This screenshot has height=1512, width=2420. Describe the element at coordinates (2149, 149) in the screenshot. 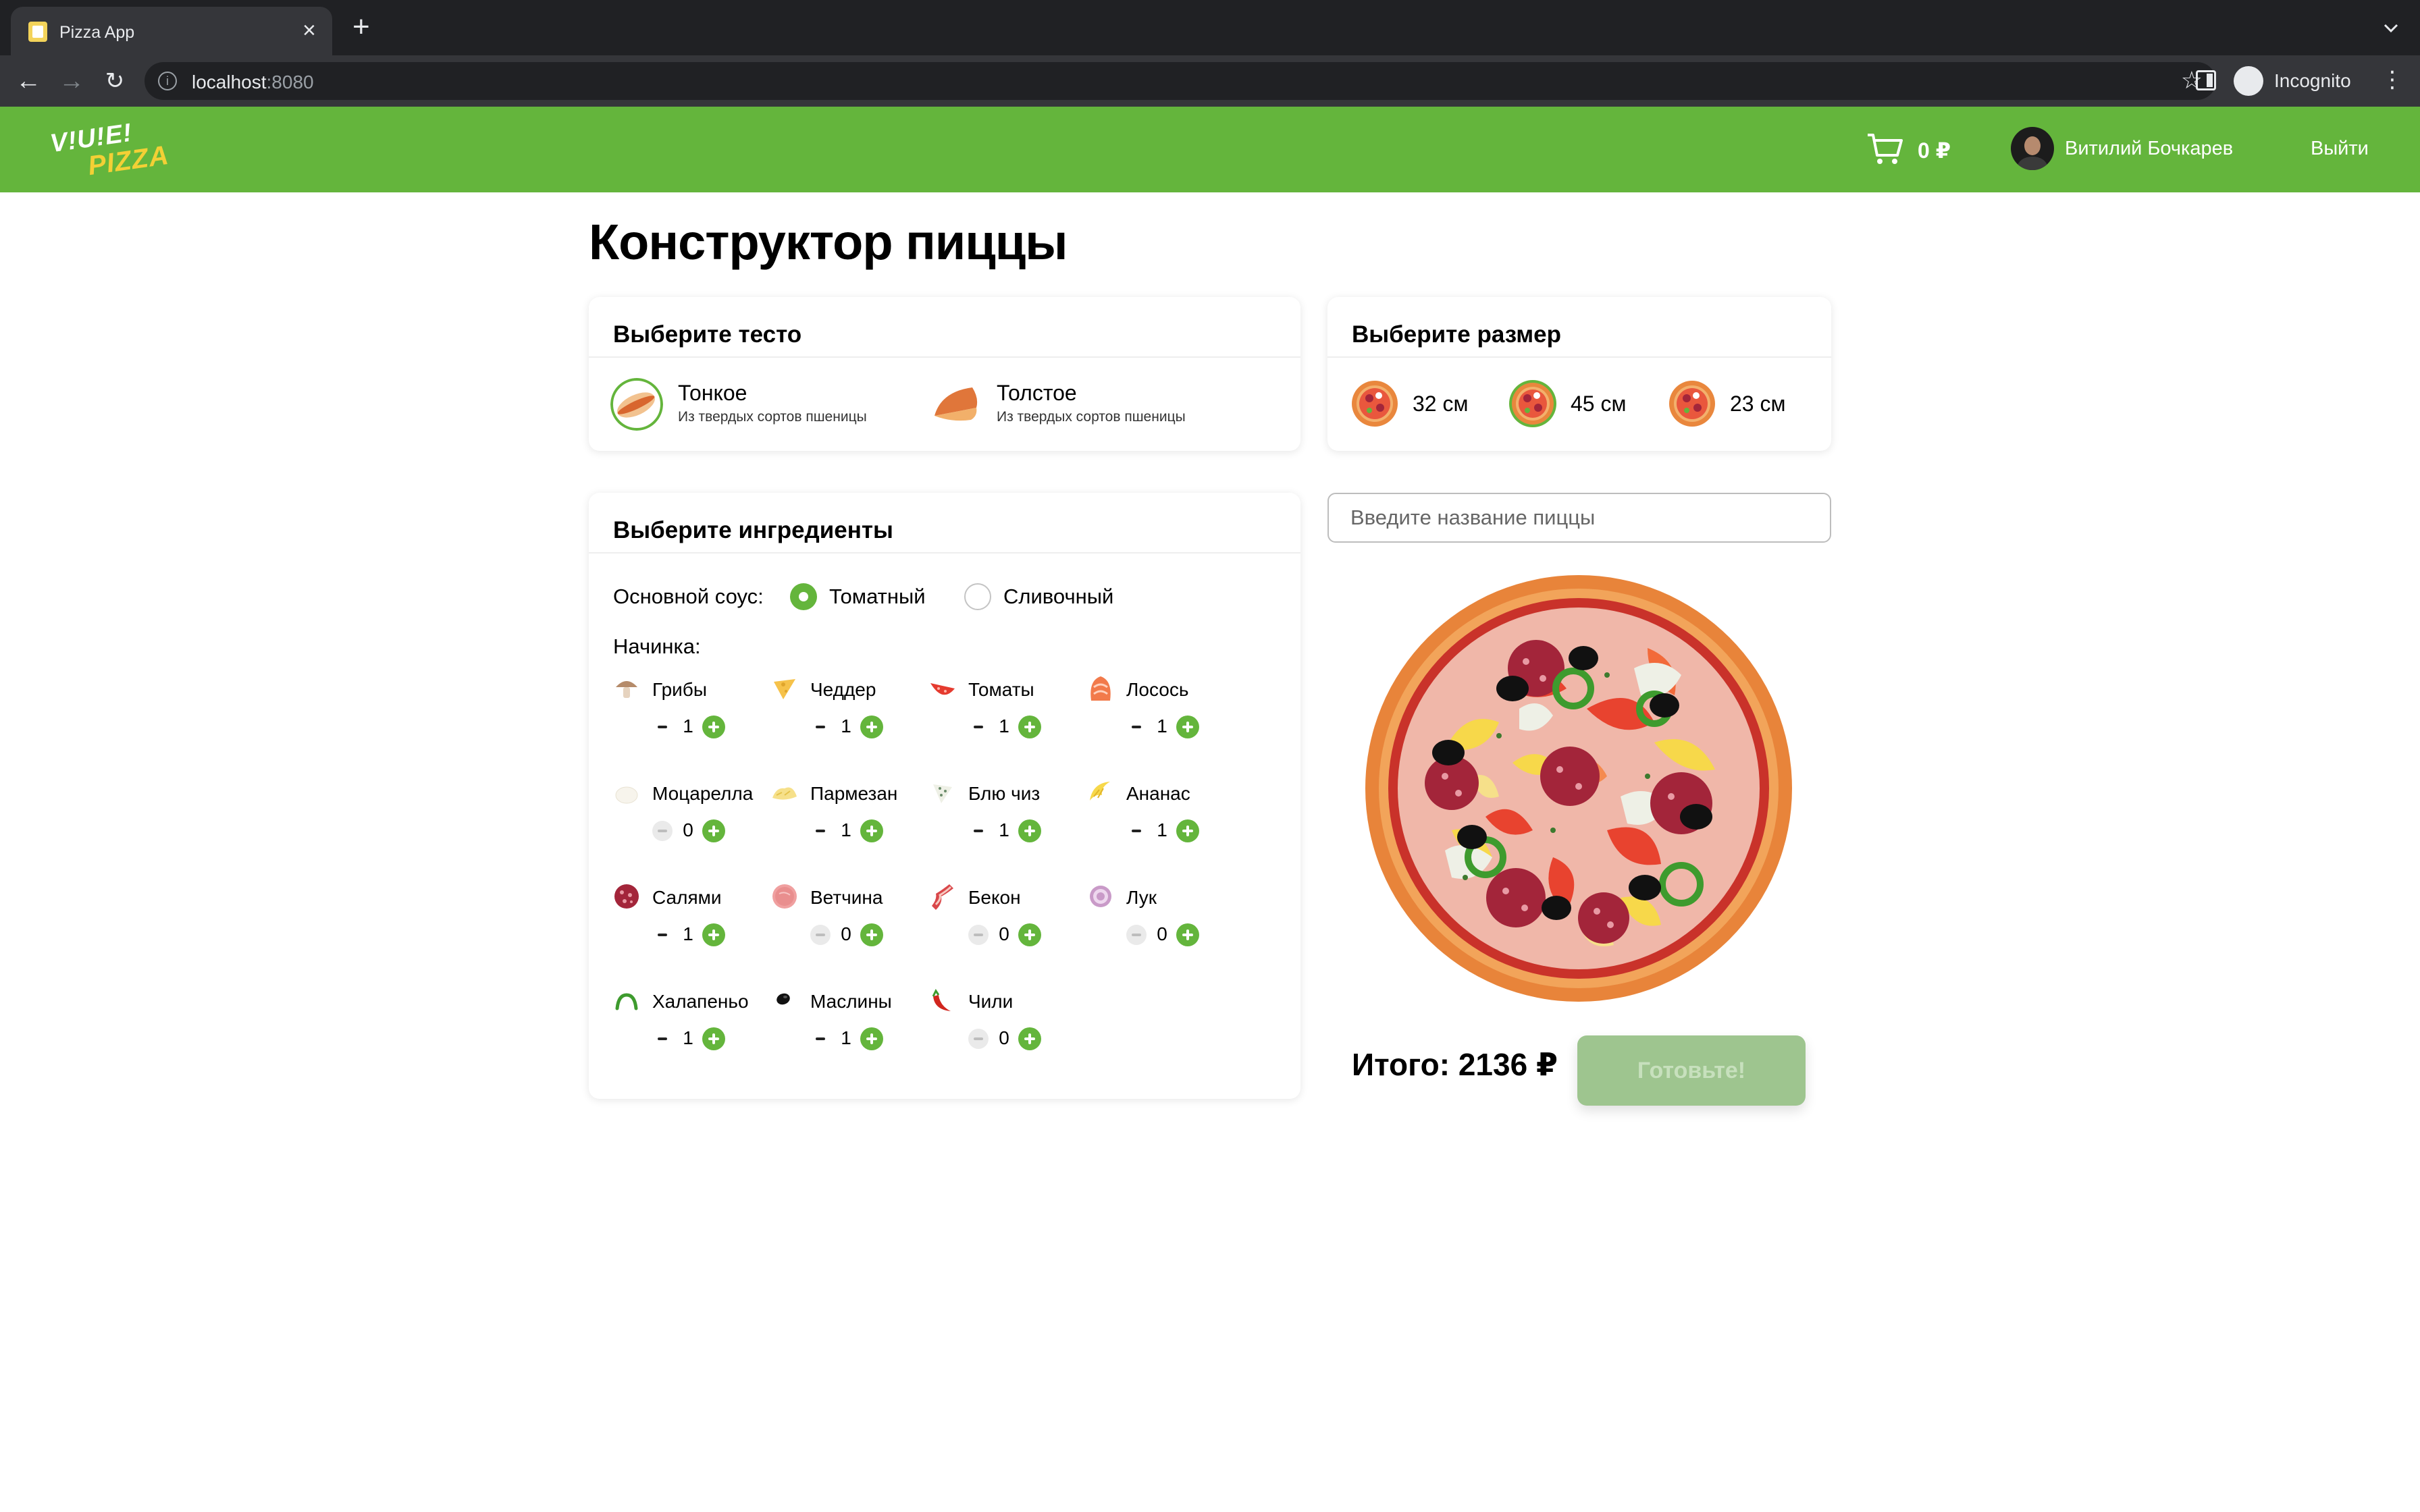

I see `user-name: Витилий Бочкарев` at that location.